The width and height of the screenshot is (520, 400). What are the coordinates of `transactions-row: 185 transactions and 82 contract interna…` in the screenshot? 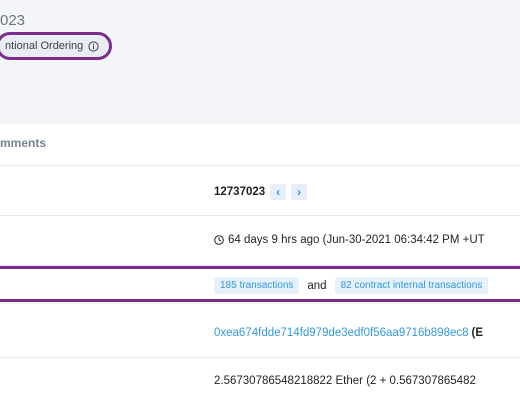 It's located at (260, 284).